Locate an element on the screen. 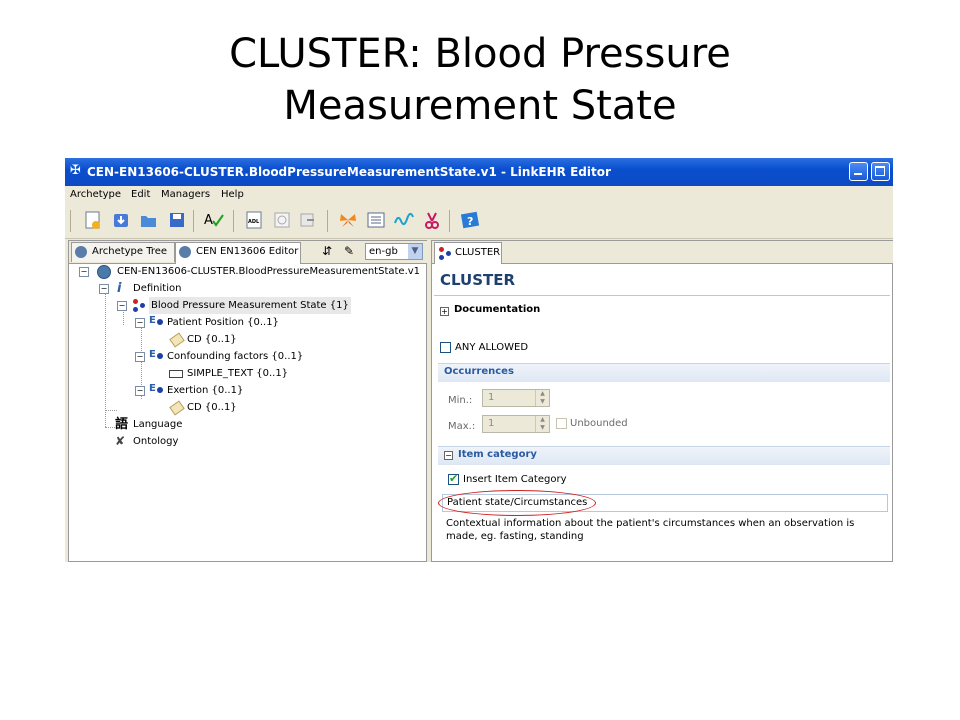  language-icon: 語 is located at coordinates (122, 424).